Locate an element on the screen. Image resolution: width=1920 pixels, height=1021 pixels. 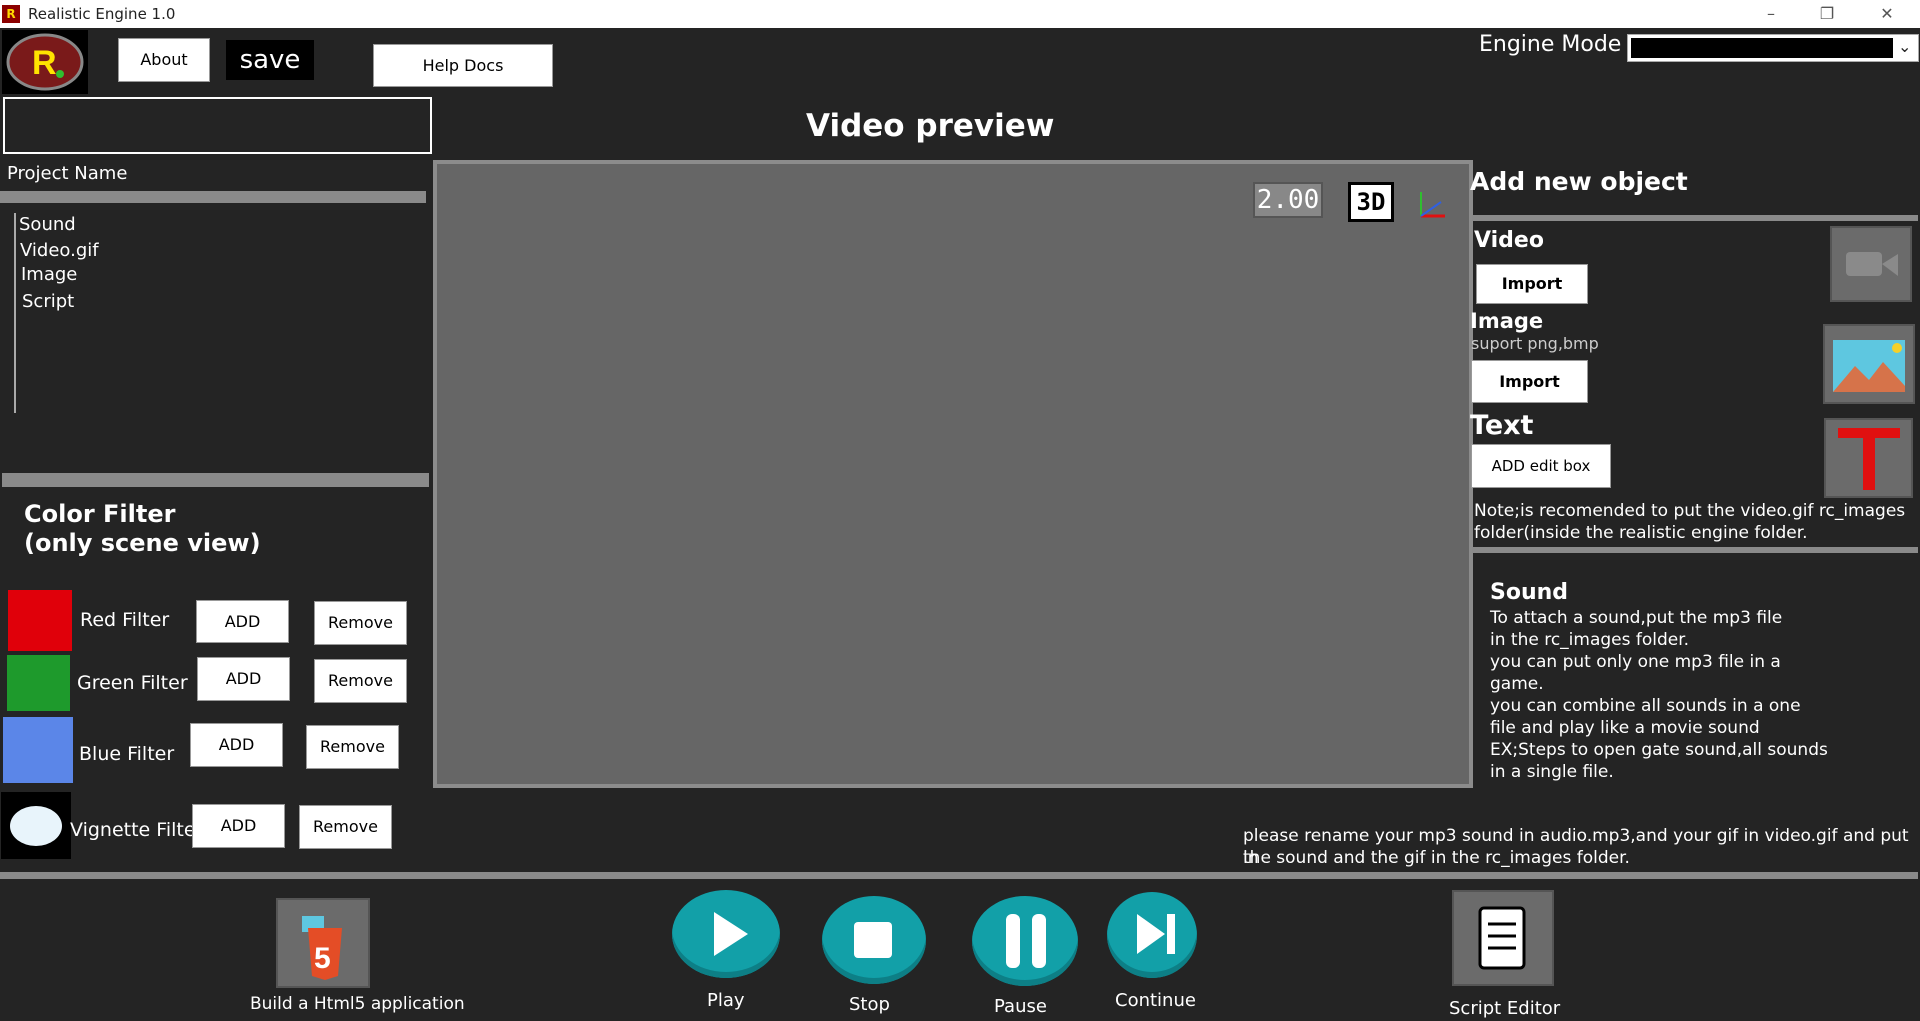
blue-filter-label: Blue Filter is located at coordinates (127, 754).